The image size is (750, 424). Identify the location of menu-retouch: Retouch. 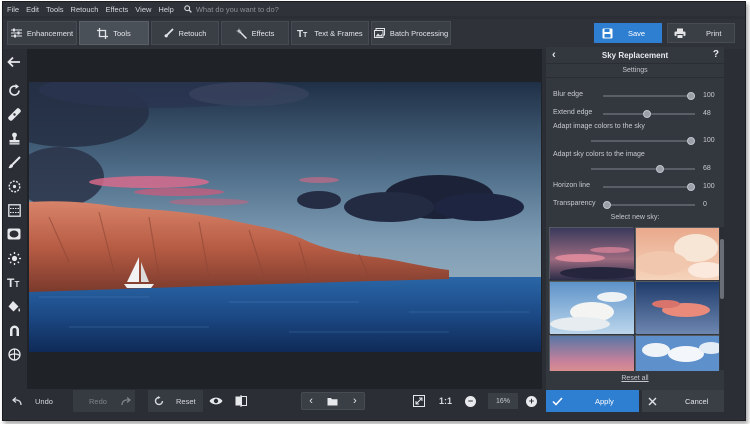
(85, 9).